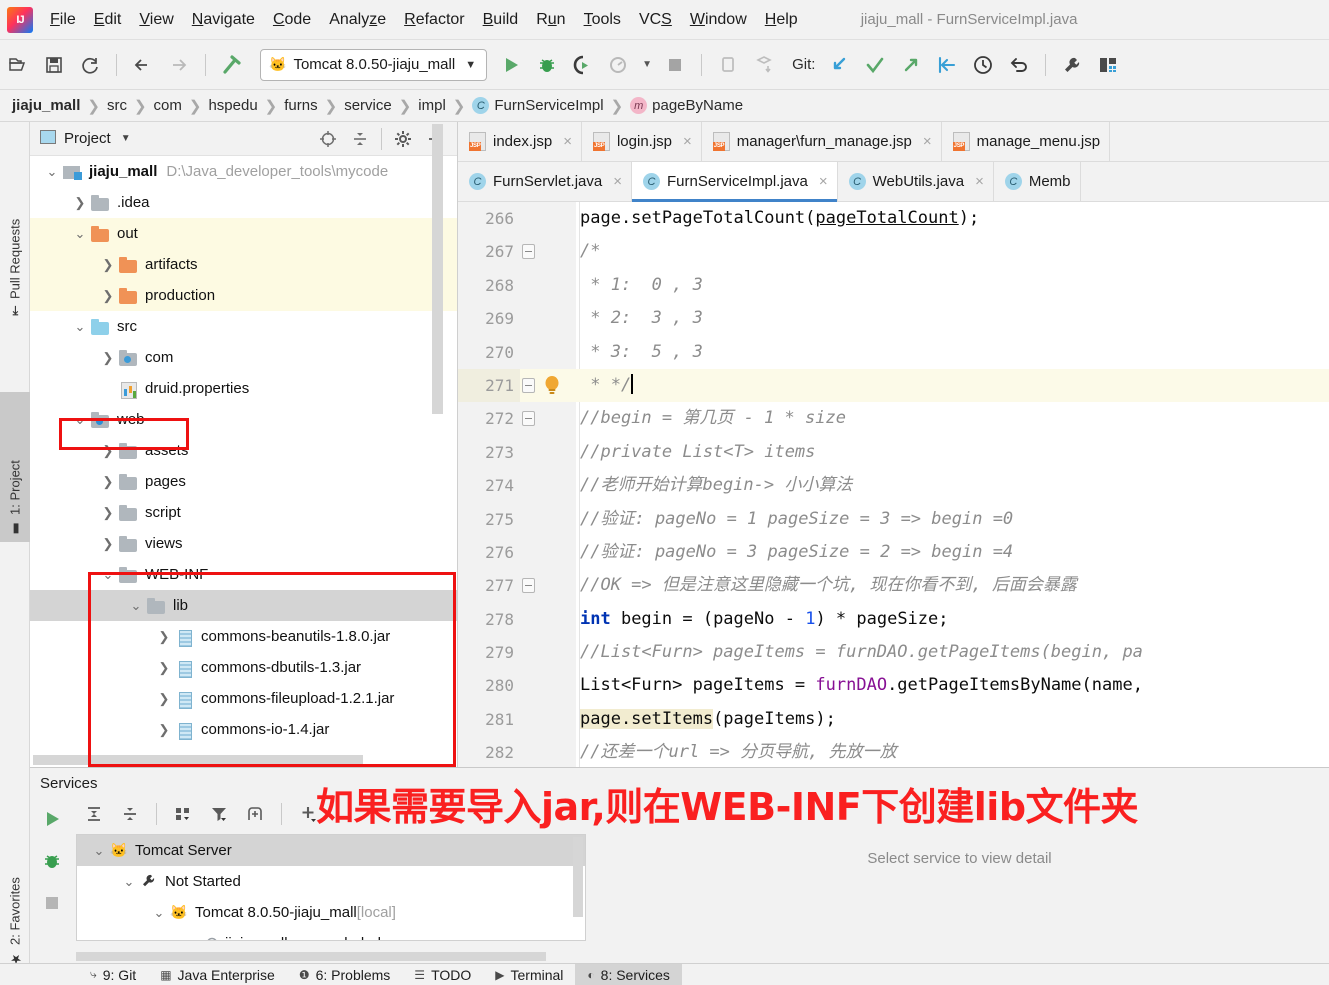 This screenshot has height=985, width=1329. What do you see at coordinates (179, 65) in the screenshot?
I see `forward-arrow-icon` at bounding box center [179, 65].